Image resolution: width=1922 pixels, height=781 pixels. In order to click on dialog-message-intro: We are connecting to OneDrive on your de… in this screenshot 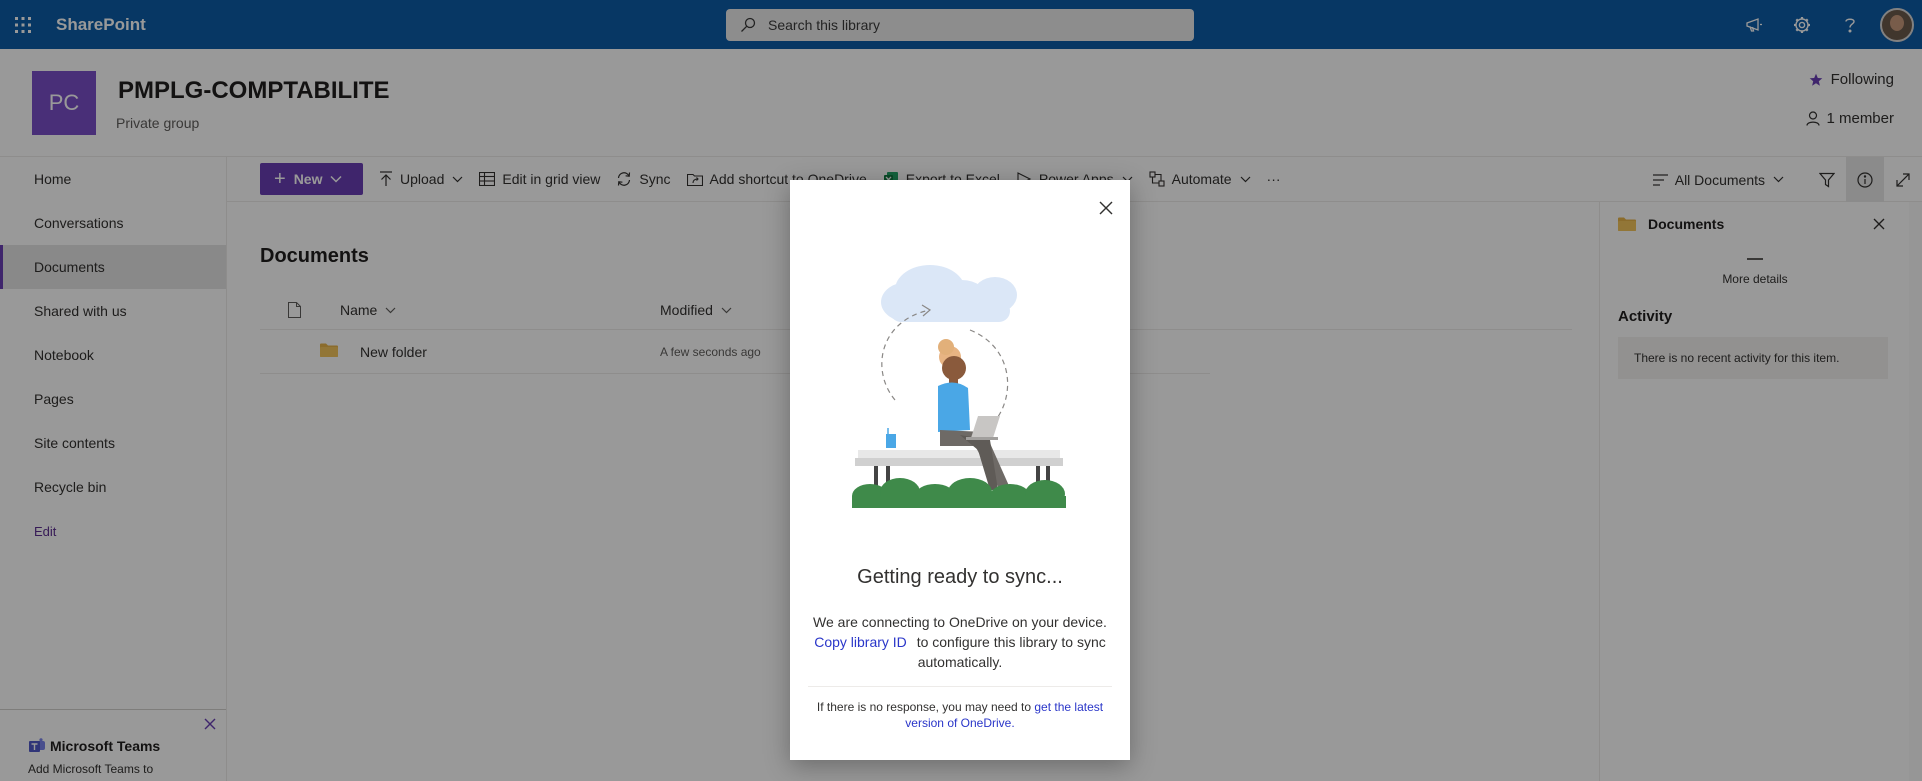, I will do `click(960, 622)`.